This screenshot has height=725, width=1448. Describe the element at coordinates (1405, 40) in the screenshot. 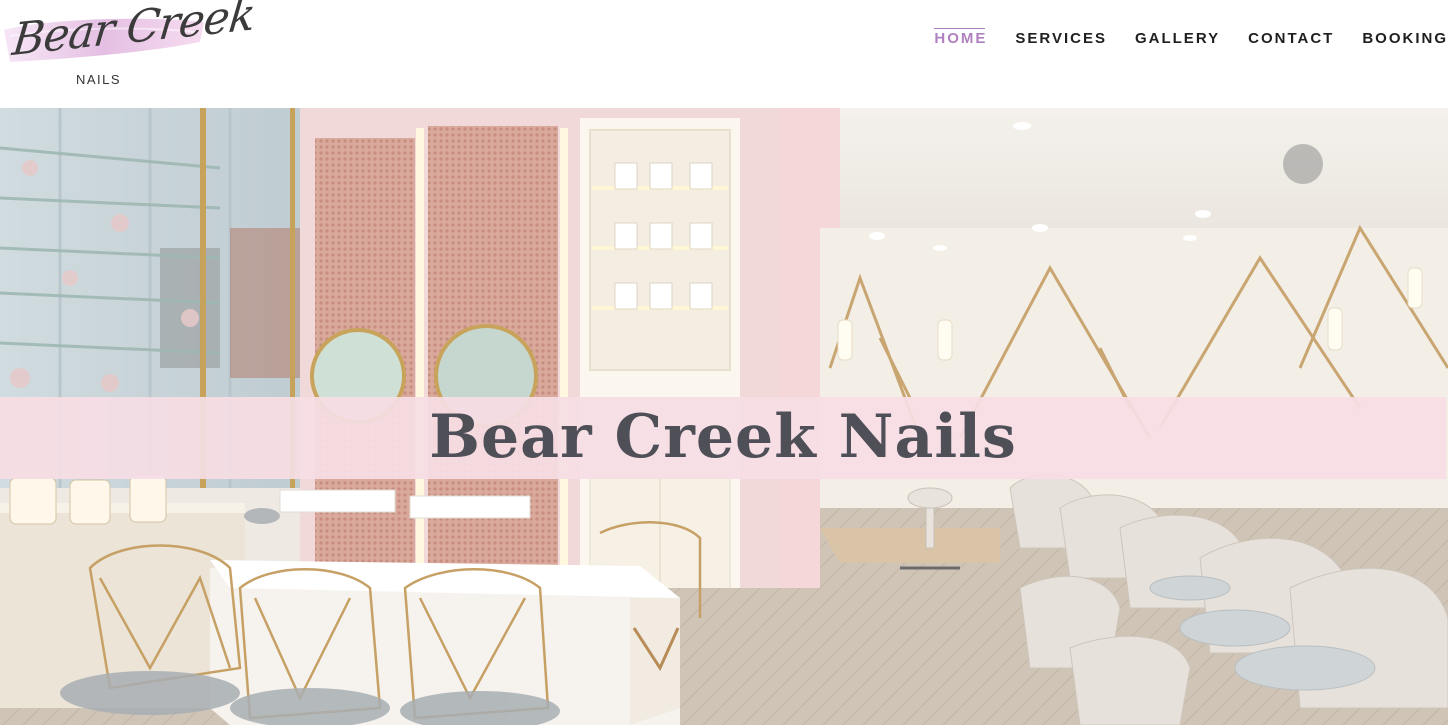

I see `nav-booking: BOOKING` at that location.